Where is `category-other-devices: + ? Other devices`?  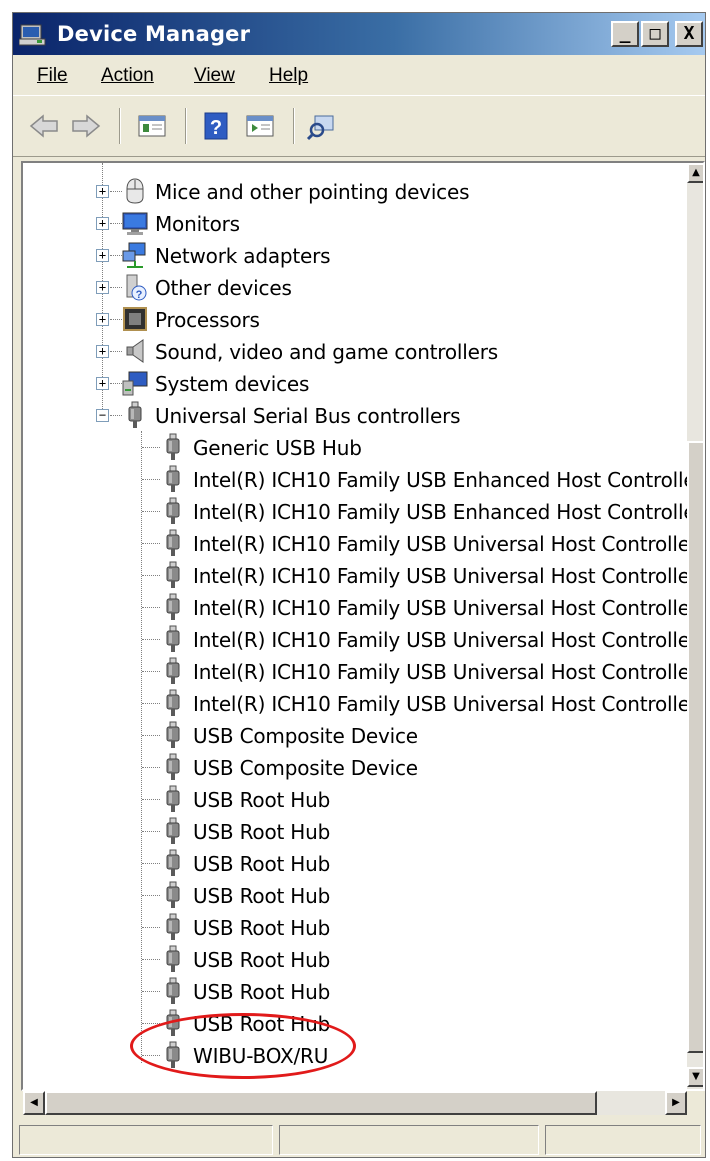
category-other-devices: + ? Other devices is located at coordinates (353, 287).